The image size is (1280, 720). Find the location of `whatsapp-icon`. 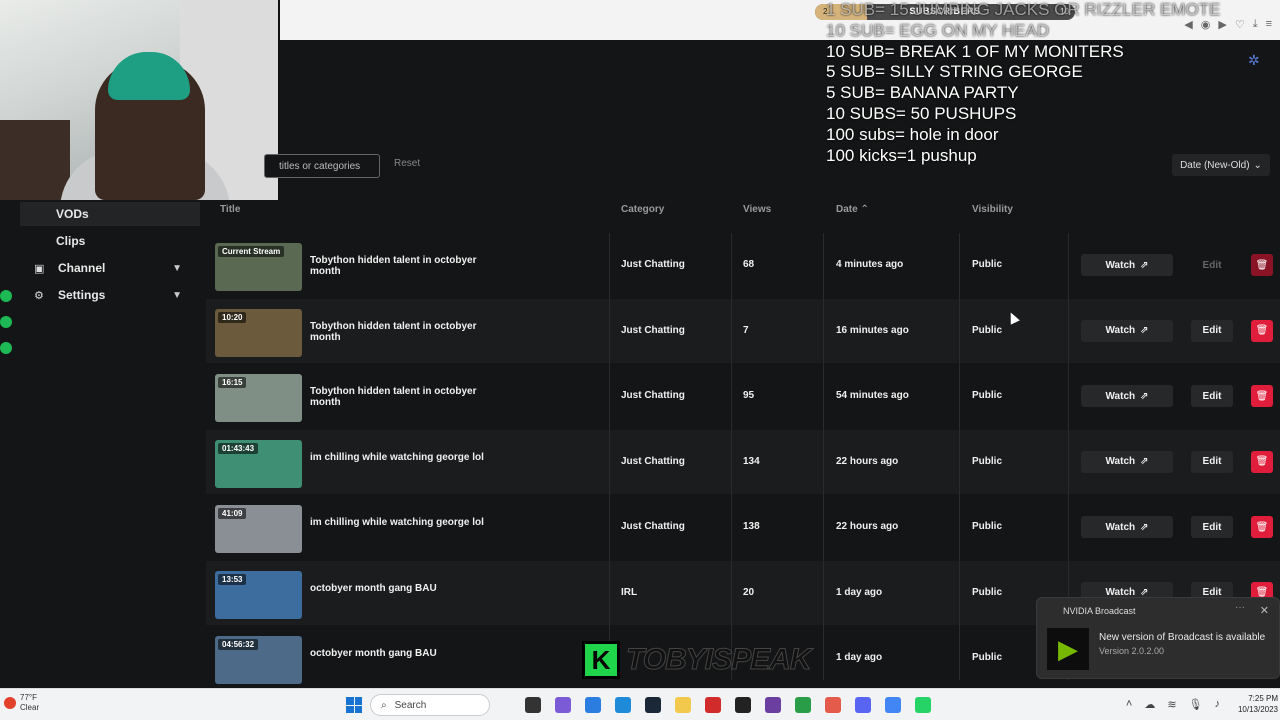

whatsapp-icon is located at coordinates (923, 705).